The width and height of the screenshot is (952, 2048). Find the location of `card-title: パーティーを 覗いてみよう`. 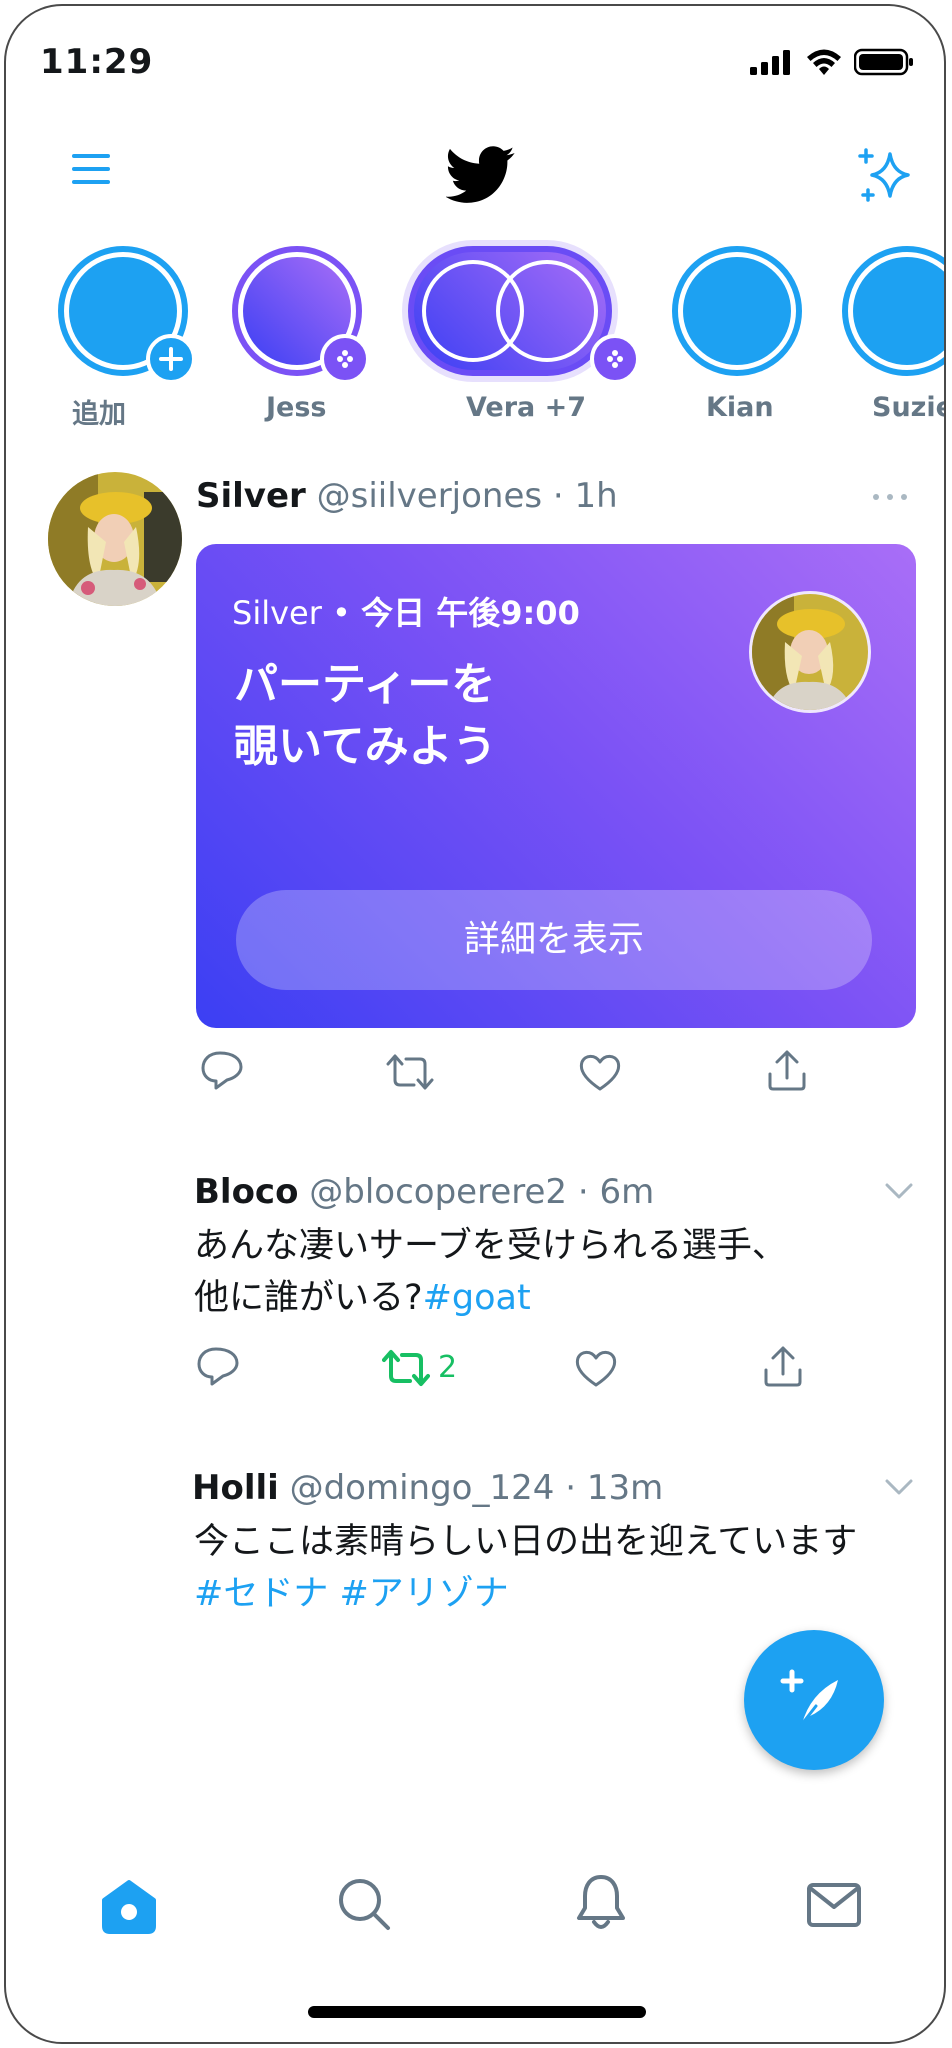

card-title: パーティーを 覗いてみよう is located at coordinates (365, 715).